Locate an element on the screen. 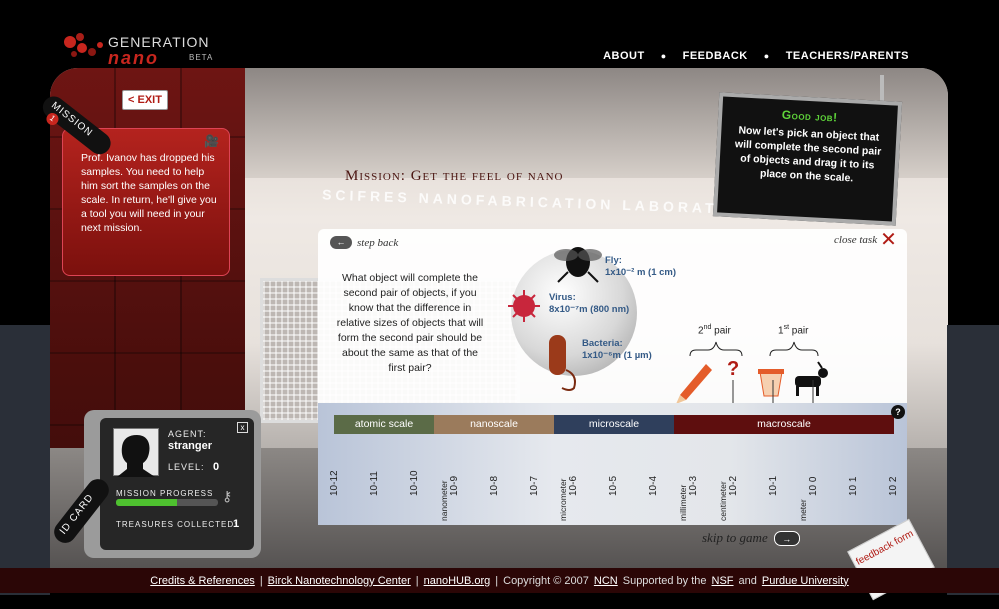 Image resolution: width=999 pixels, height=609 pixels. scale-band-macro: macroscale is located at coordinates (784, 424).